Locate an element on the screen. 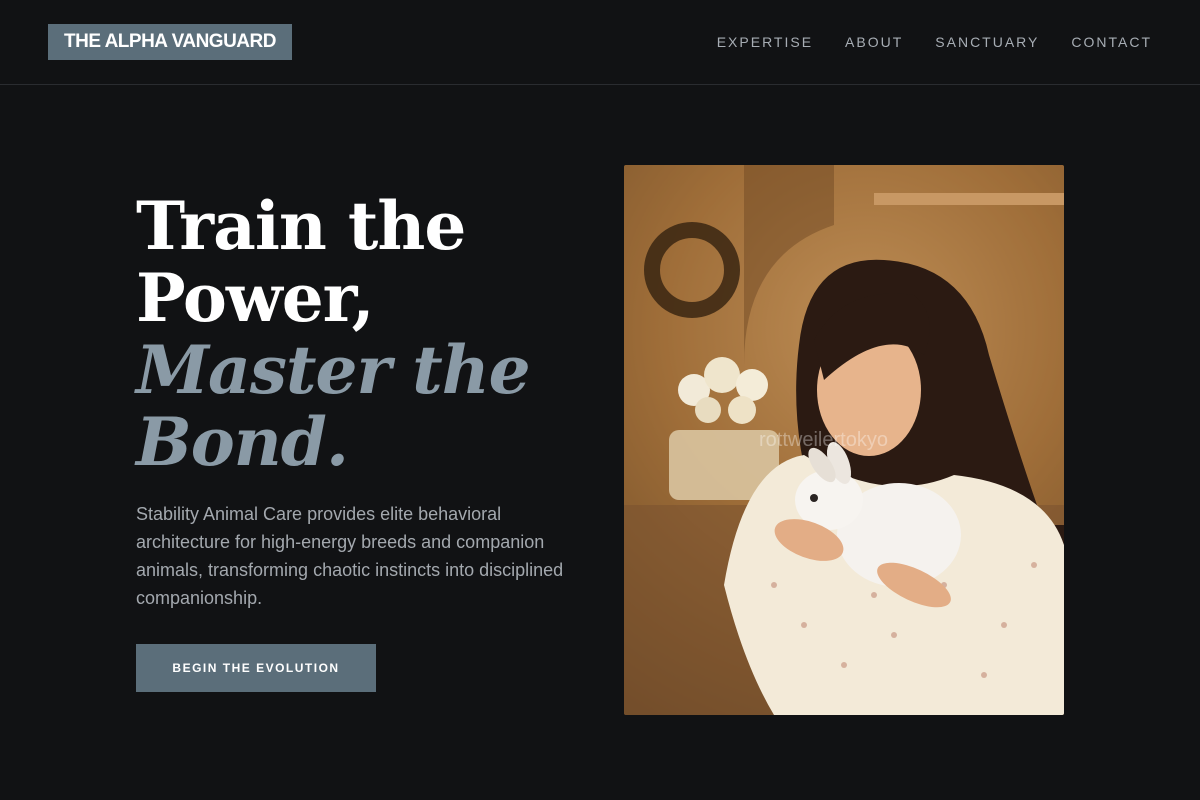 Image resolution: width=1200 pixels, height=800 pixels. hero-headline: Train the Power, Master the Bond. is located at coordinates (356, 334).